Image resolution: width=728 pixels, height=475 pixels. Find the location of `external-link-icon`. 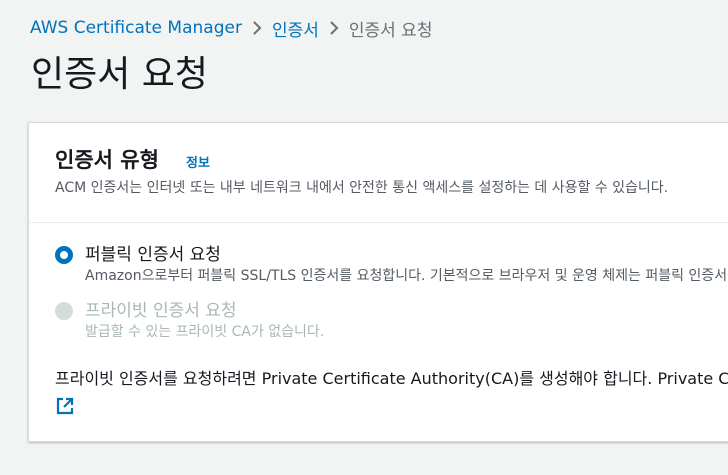

external-link-icon is located at coordinates (65, 406).